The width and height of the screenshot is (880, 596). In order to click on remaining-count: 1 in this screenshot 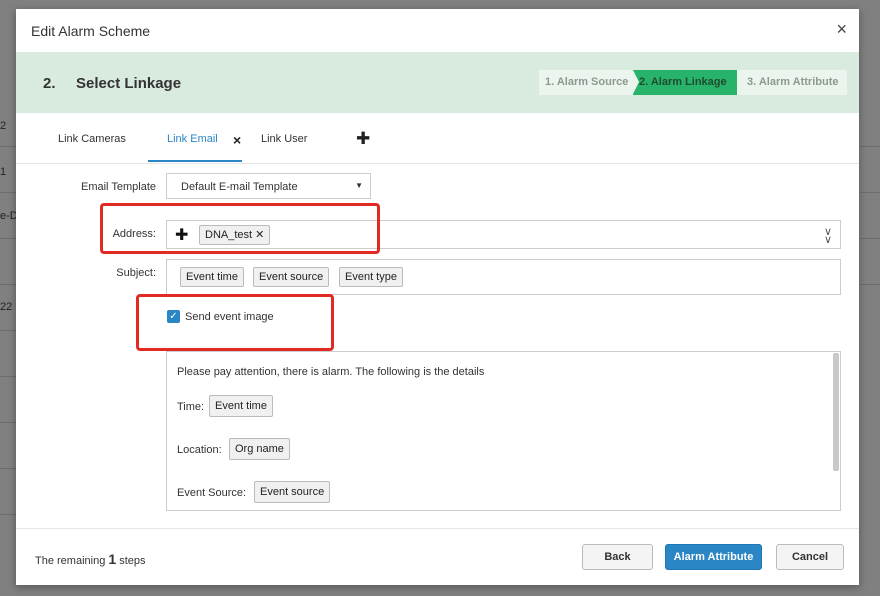, I will do `click(112, 559)`.